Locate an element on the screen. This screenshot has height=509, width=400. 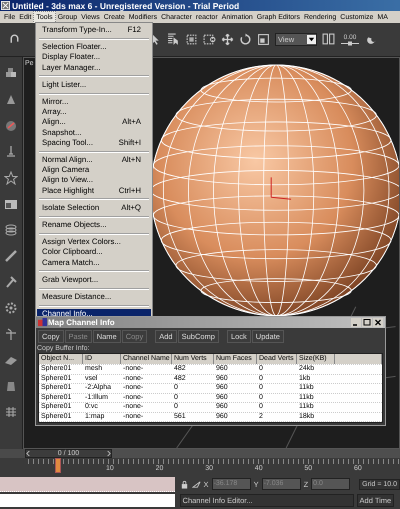
sphere-icon is located at coordinates (11, 126).